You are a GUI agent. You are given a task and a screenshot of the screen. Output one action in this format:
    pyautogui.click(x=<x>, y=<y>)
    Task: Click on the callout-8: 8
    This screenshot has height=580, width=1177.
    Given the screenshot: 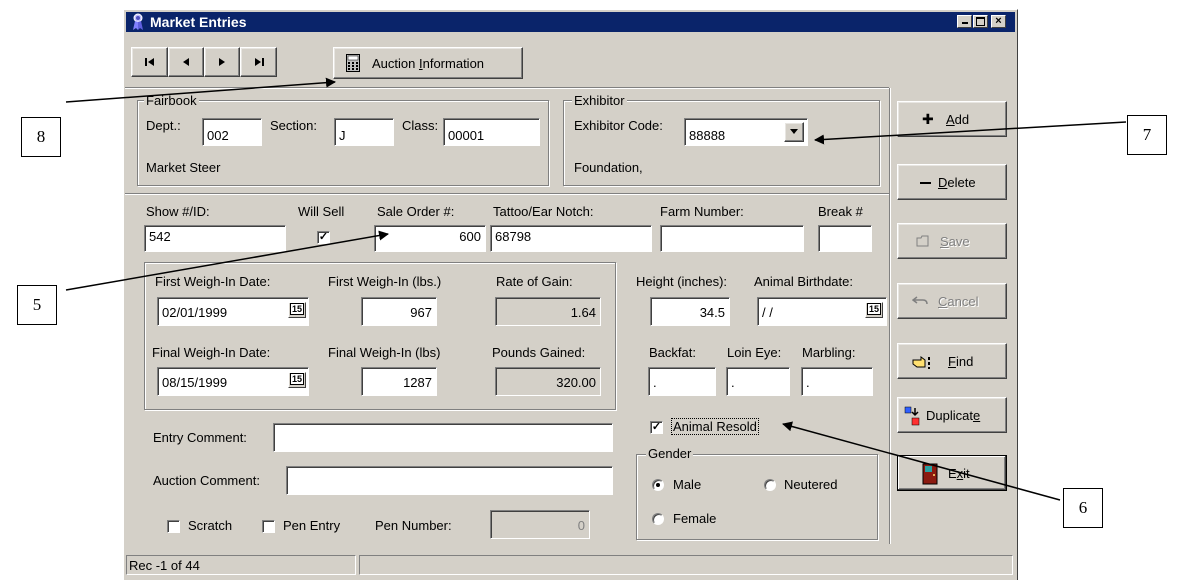 What is the action you would take?
    pyautogui.click(x=41, y=137)
    